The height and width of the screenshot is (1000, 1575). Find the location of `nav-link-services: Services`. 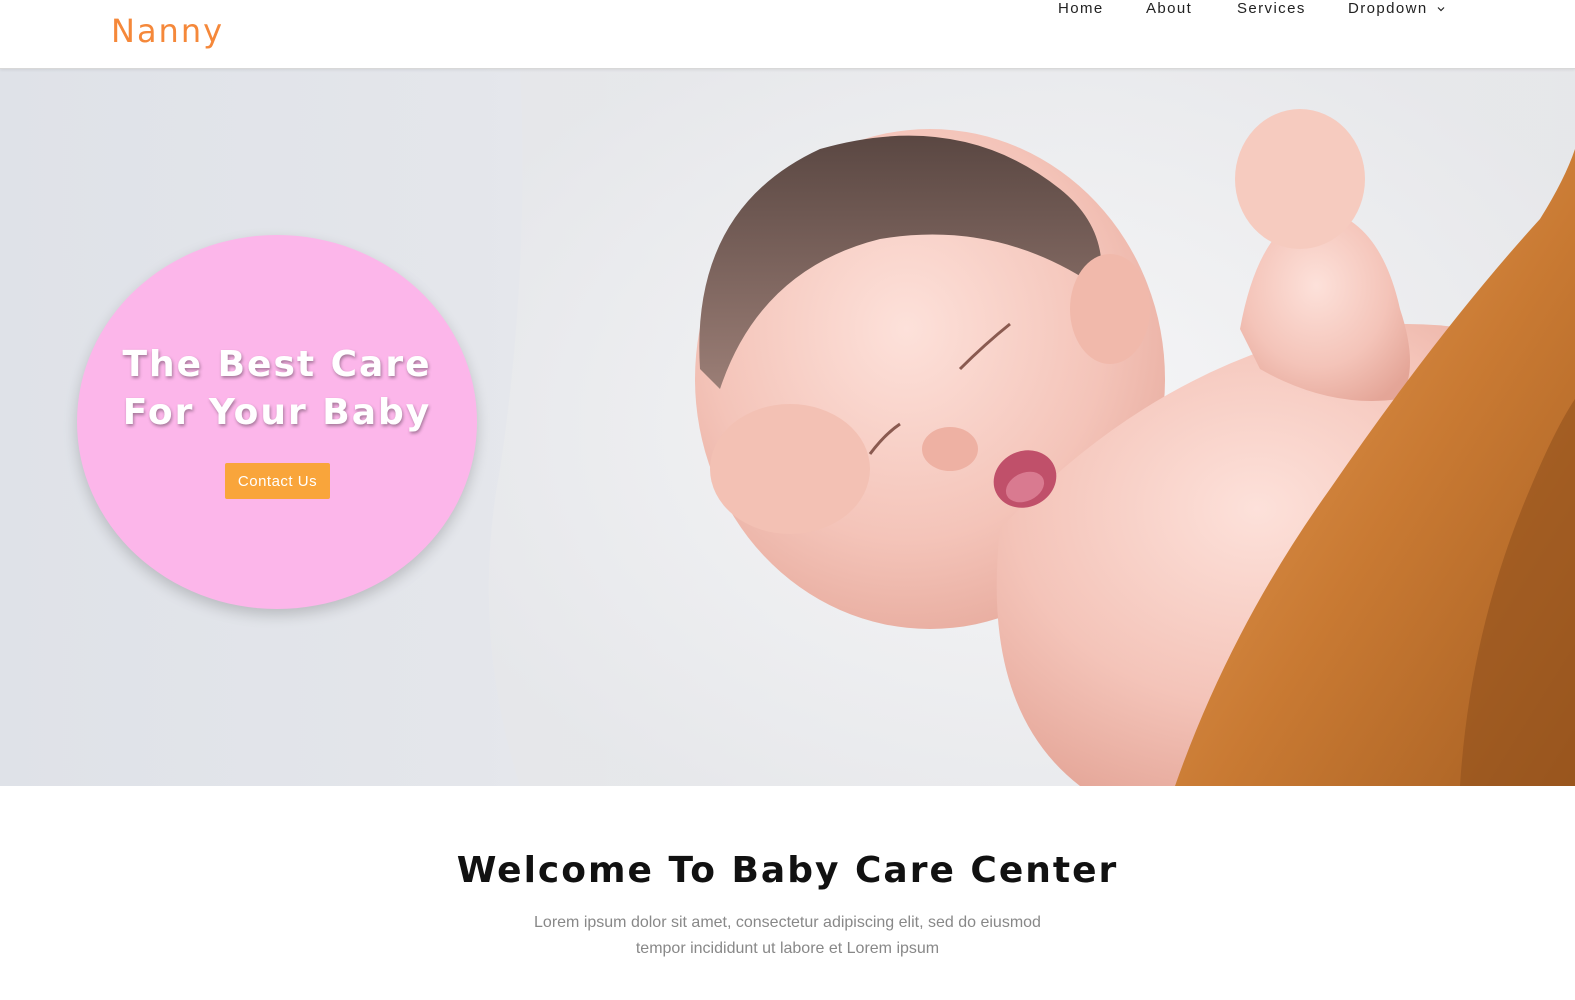

nav-link-services: Services is located at coordinates (1271, 8).